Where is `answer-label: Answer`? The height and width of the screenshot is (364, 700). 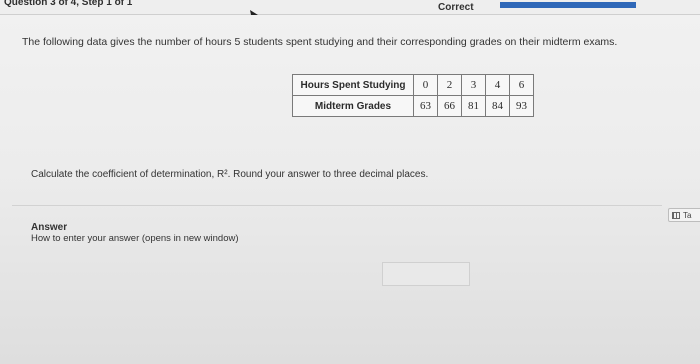
answer-label: Answer is located at coordinates (49, 227).